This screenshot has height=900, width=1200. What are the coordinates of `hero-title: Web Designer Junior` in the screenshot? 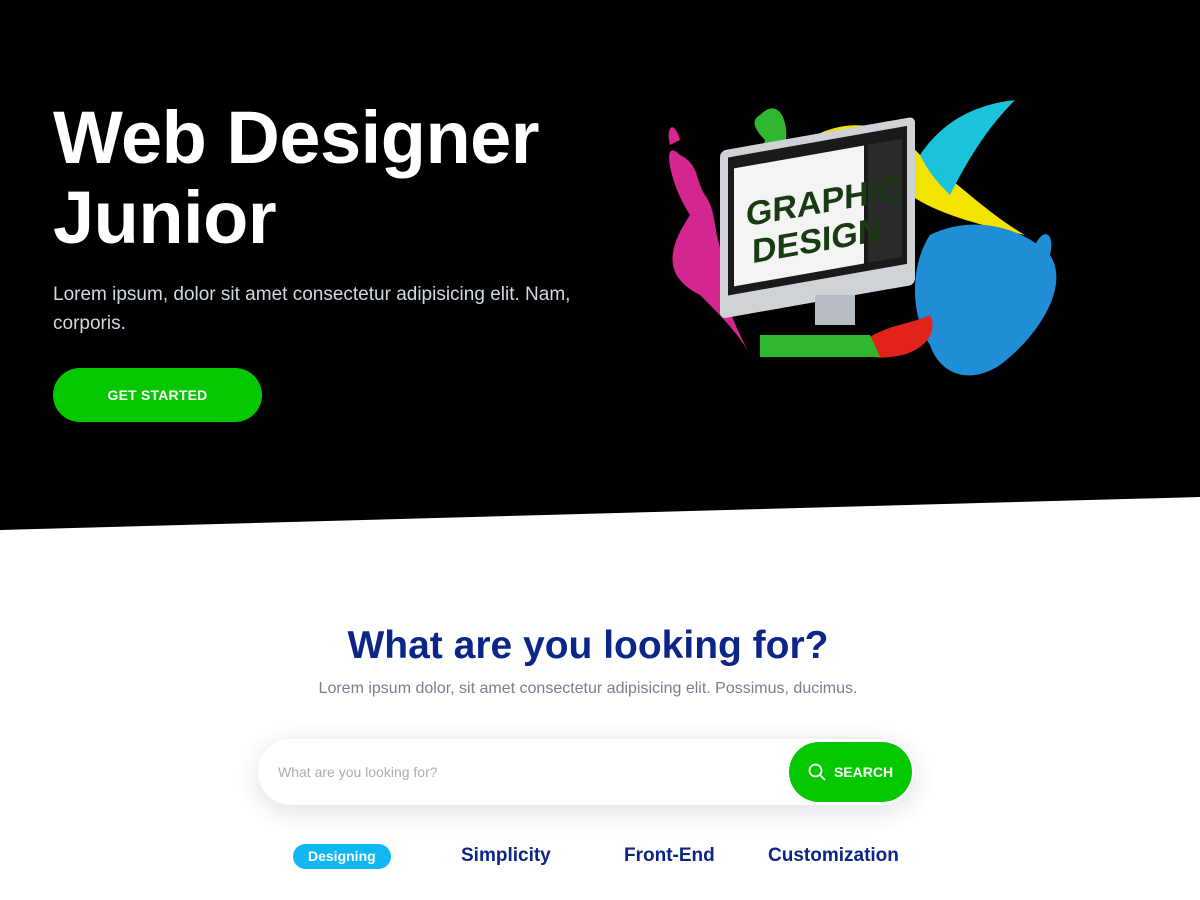 It's located at (353, 178).